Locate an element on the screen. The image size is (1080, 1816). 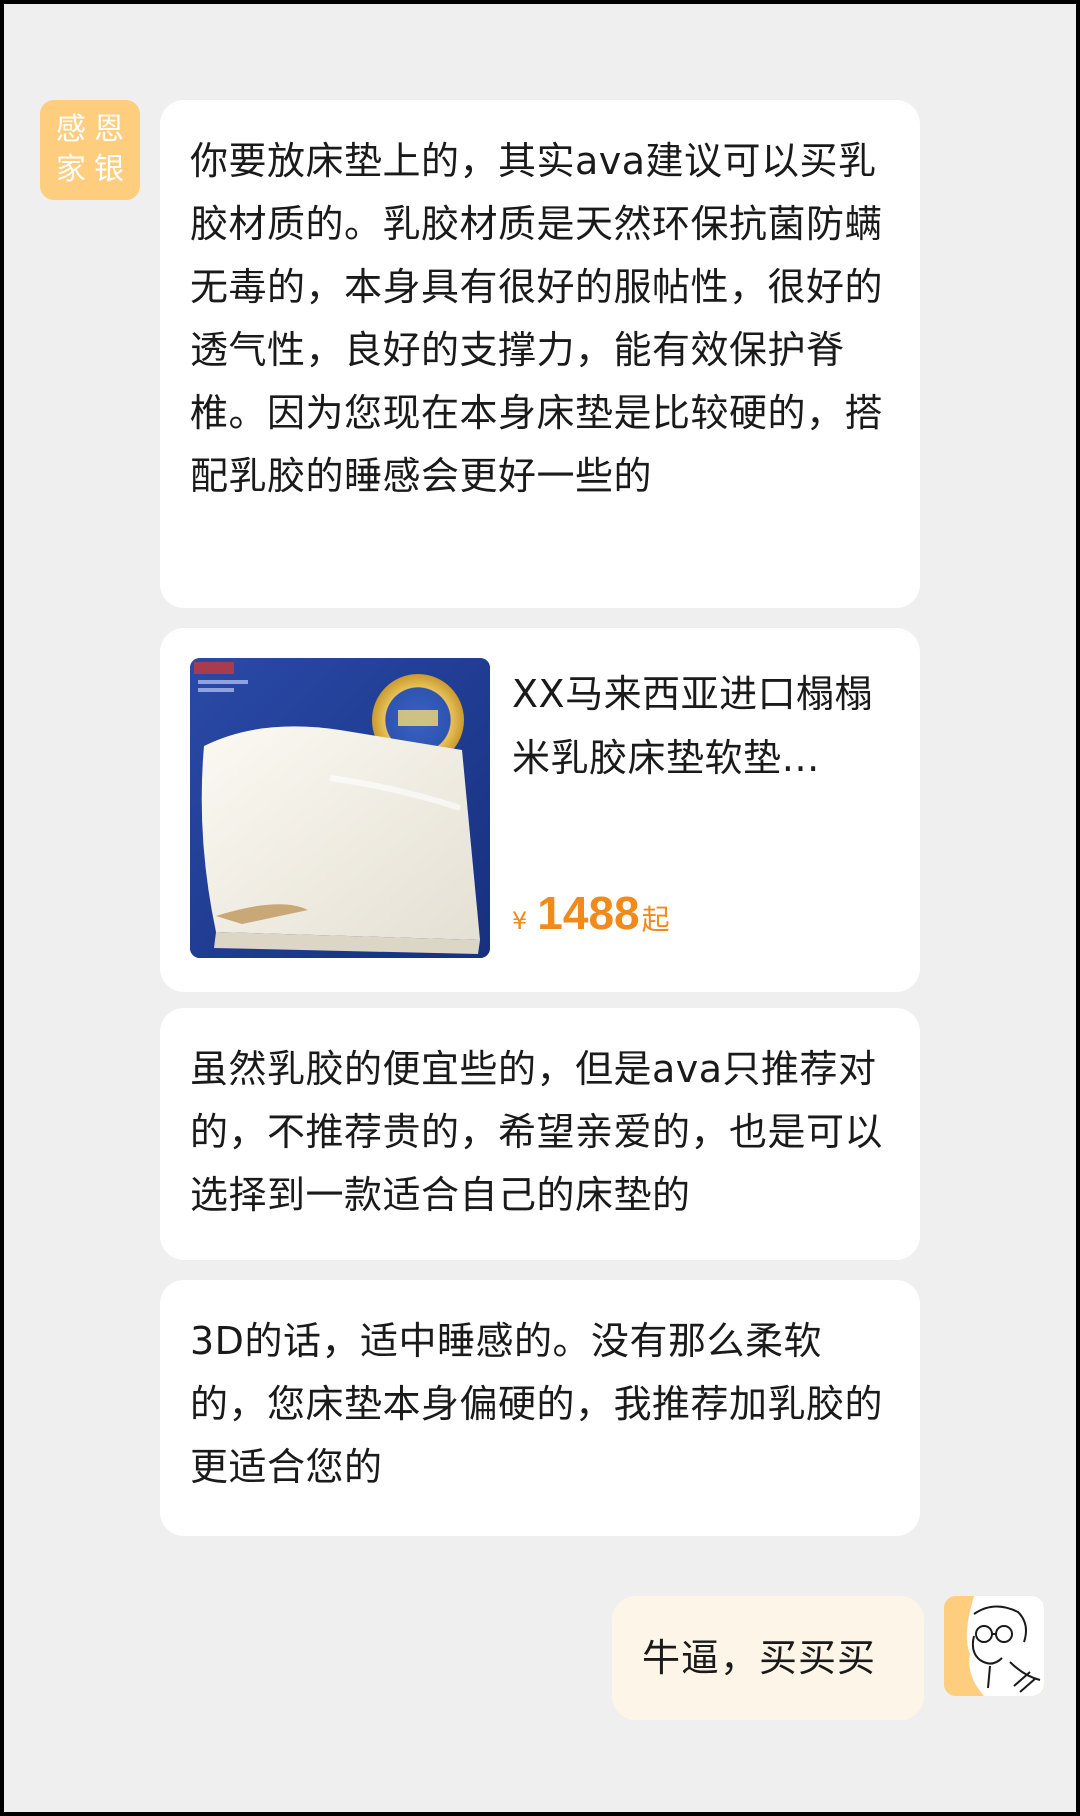
agent-avatar: 感 恩 家 银 is located at coordinates (90, 150).